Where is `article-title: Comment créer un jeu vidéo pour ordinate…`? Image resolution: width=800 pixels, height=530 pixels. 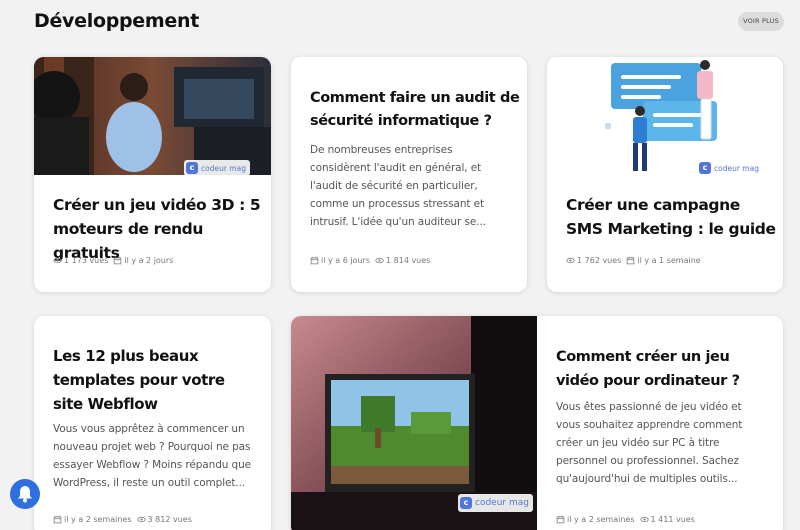 article-title: Comment créer un jeu vidéo pour ordinate… is located at coordinates (661, 369).